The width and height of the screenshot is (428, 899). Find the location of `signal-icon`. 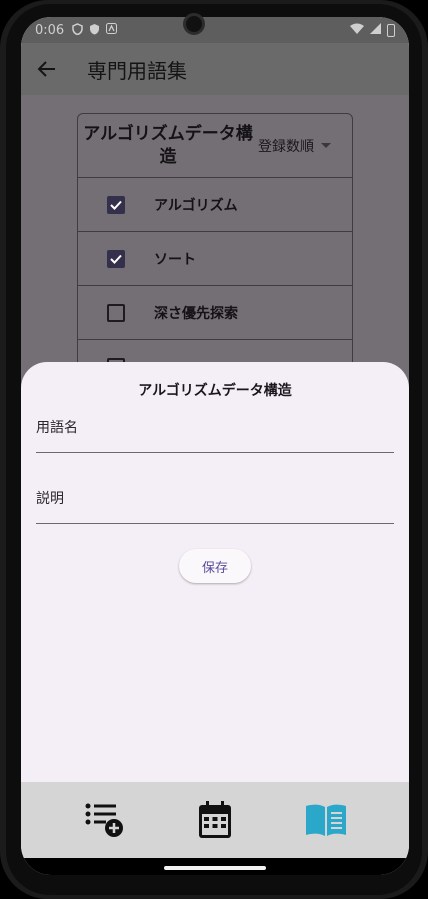

signal-icon is located at coordinates (375, 30).